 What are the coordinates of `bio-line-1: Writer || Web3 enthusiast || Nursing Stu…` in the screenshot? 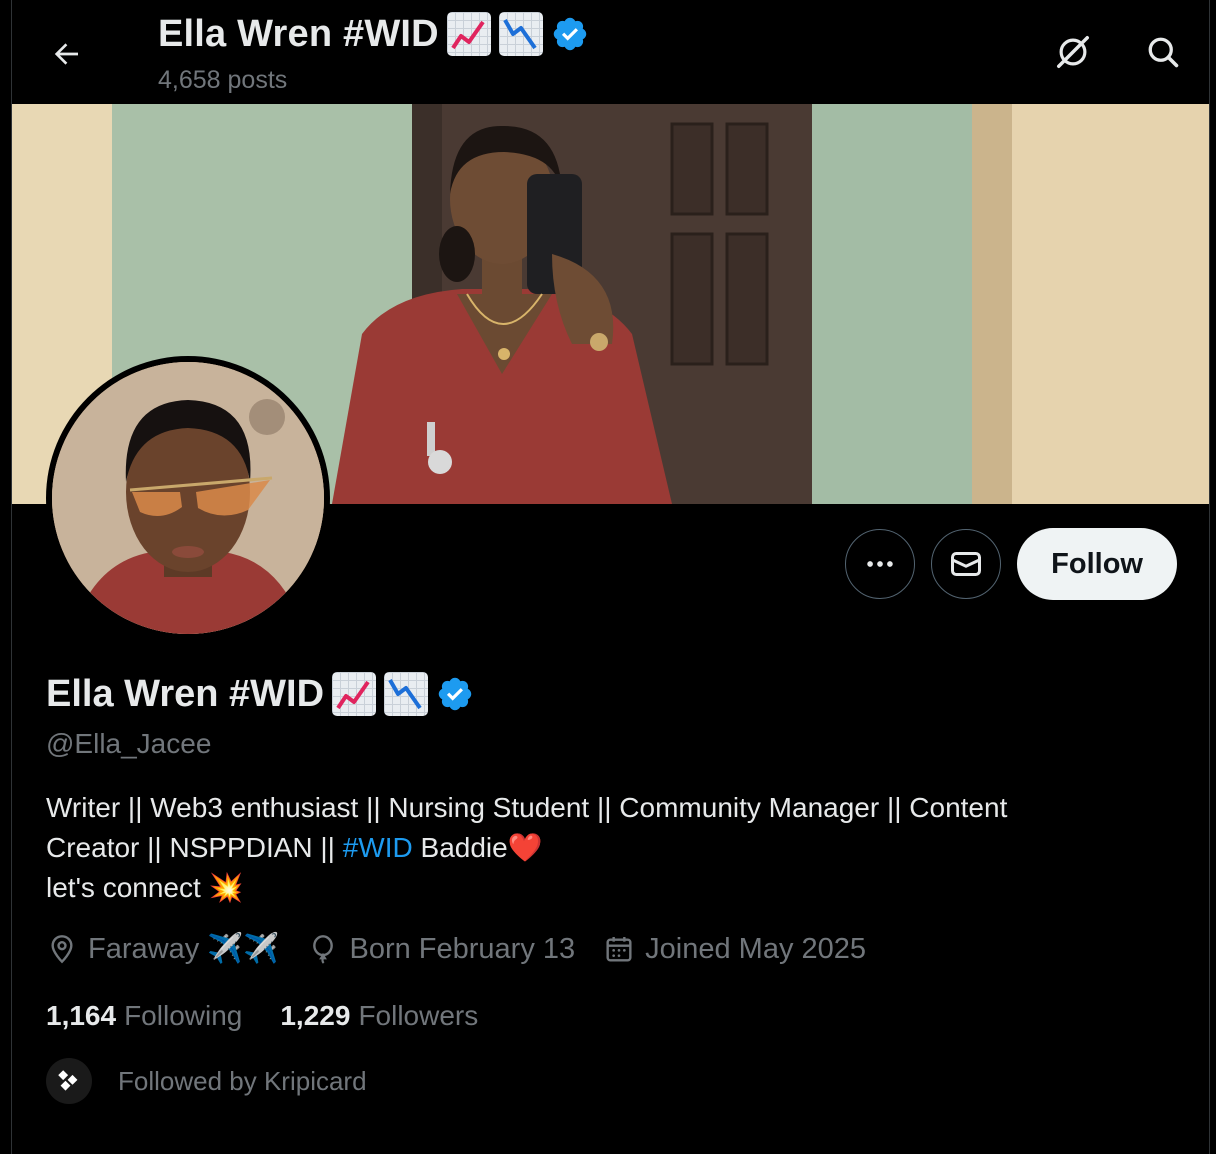 It's located at (527, 807).